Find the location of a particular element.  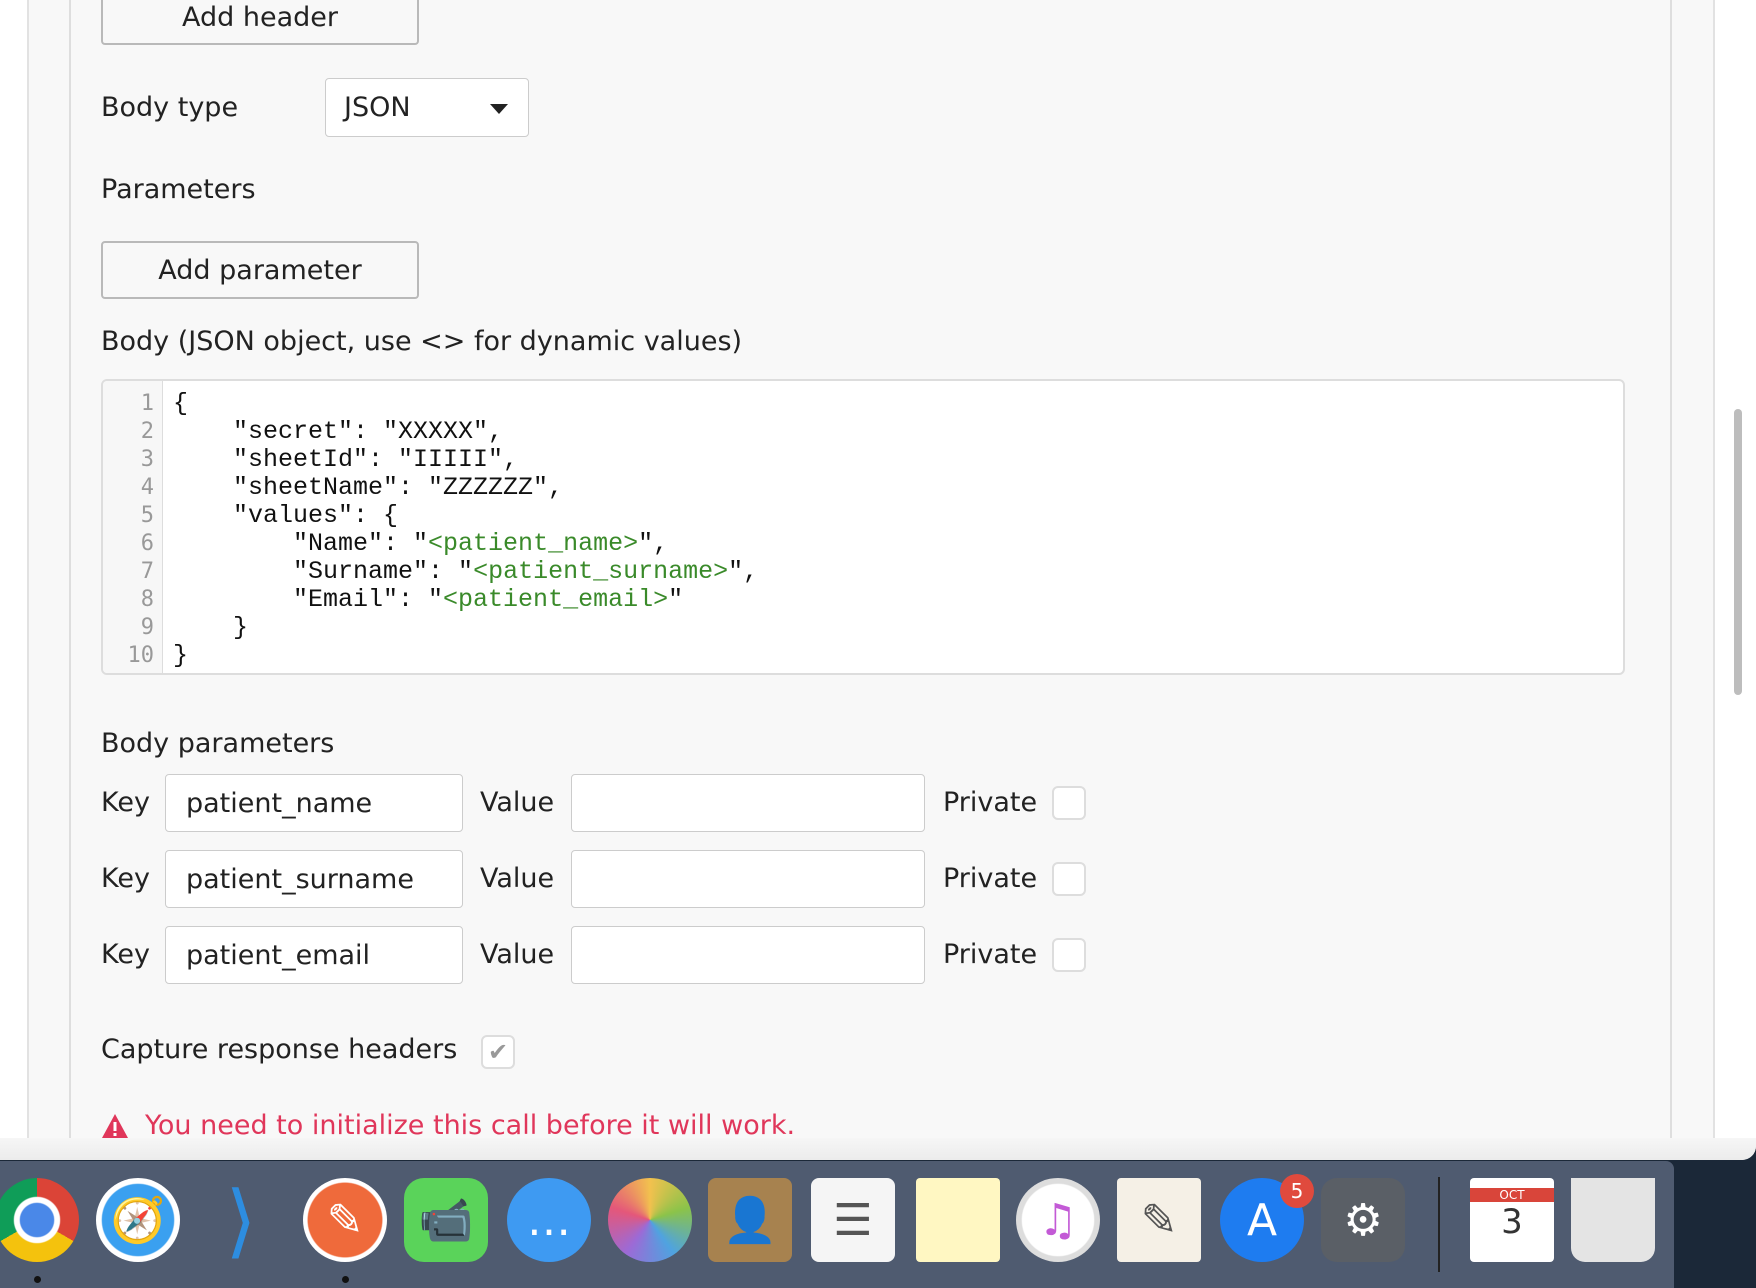

add-header-button: Add header is located at coordinates (260, 22).